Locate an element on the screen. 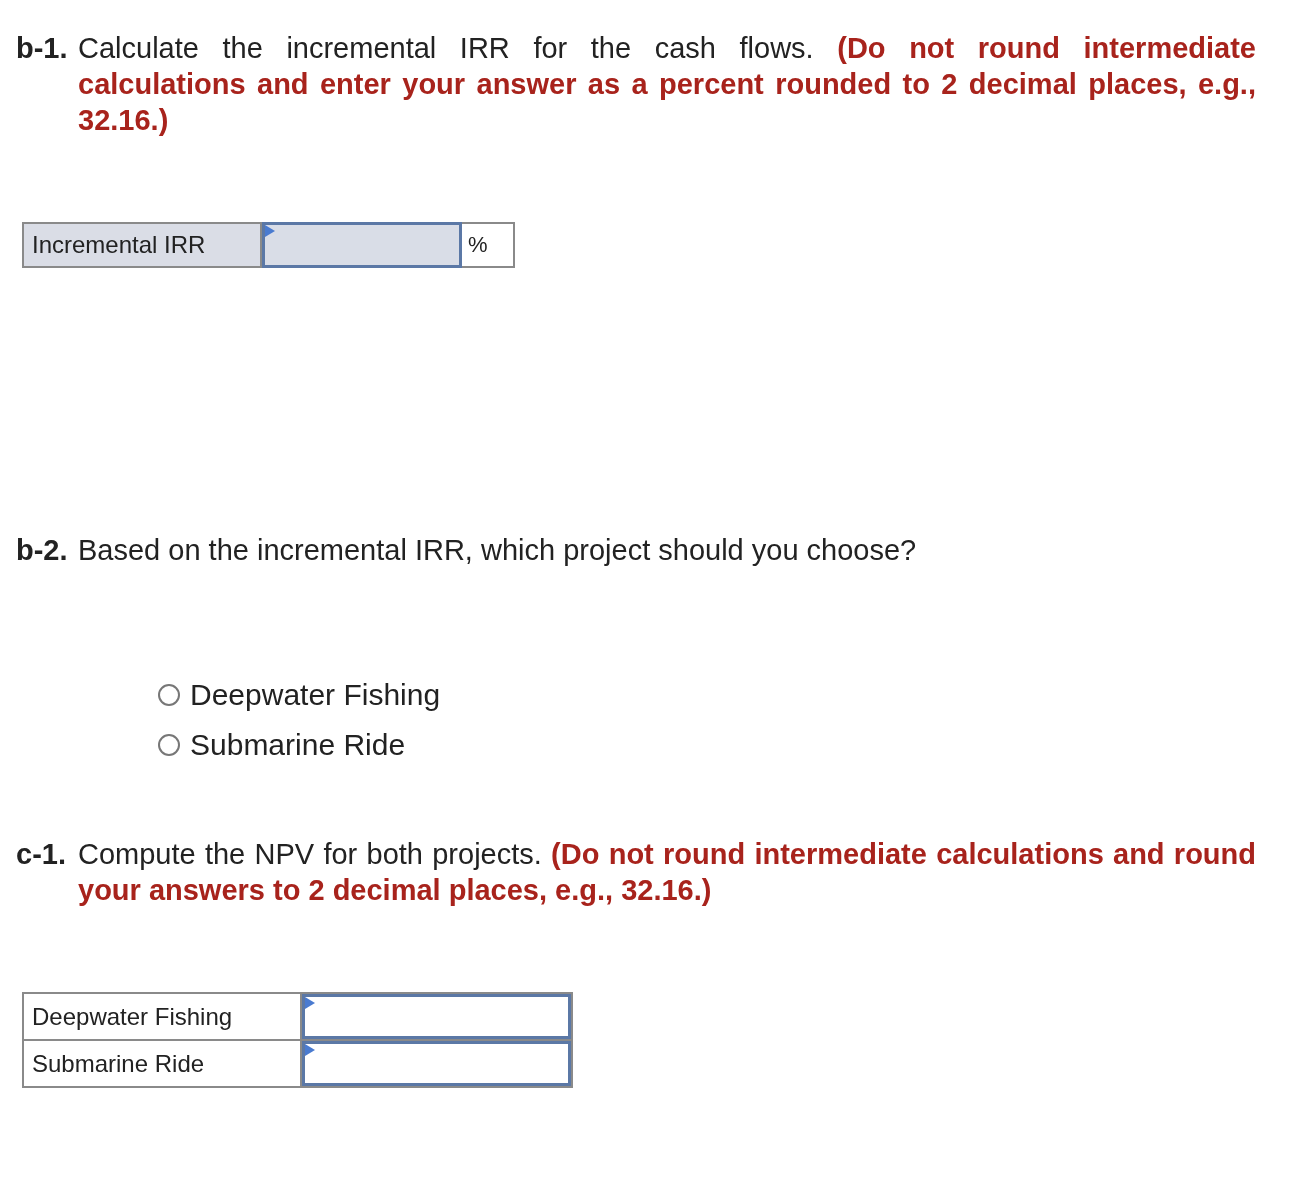 The image size is (1298, 1196). question-number: b-2. is located at coordinates (42, 550).